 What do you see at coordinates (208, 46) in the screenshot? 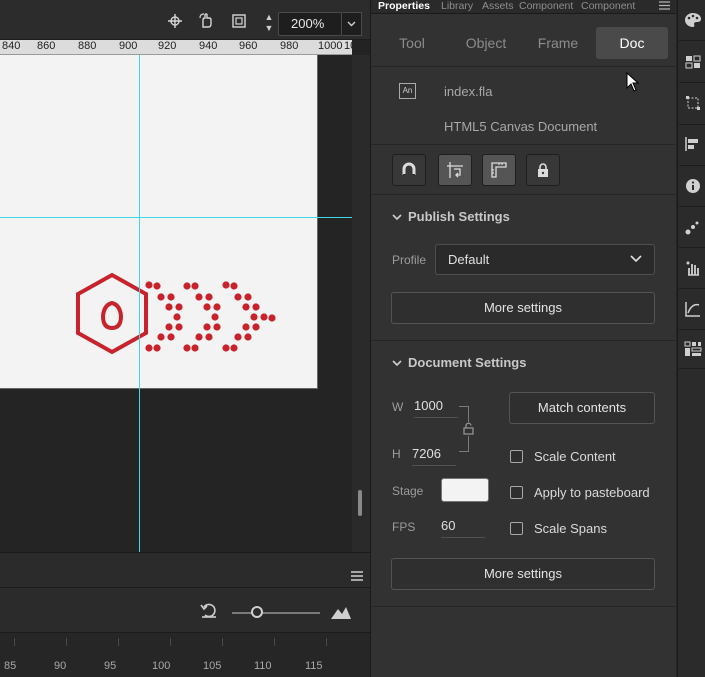
I see `ruler-label: 940` at bounding box center [208, 46].